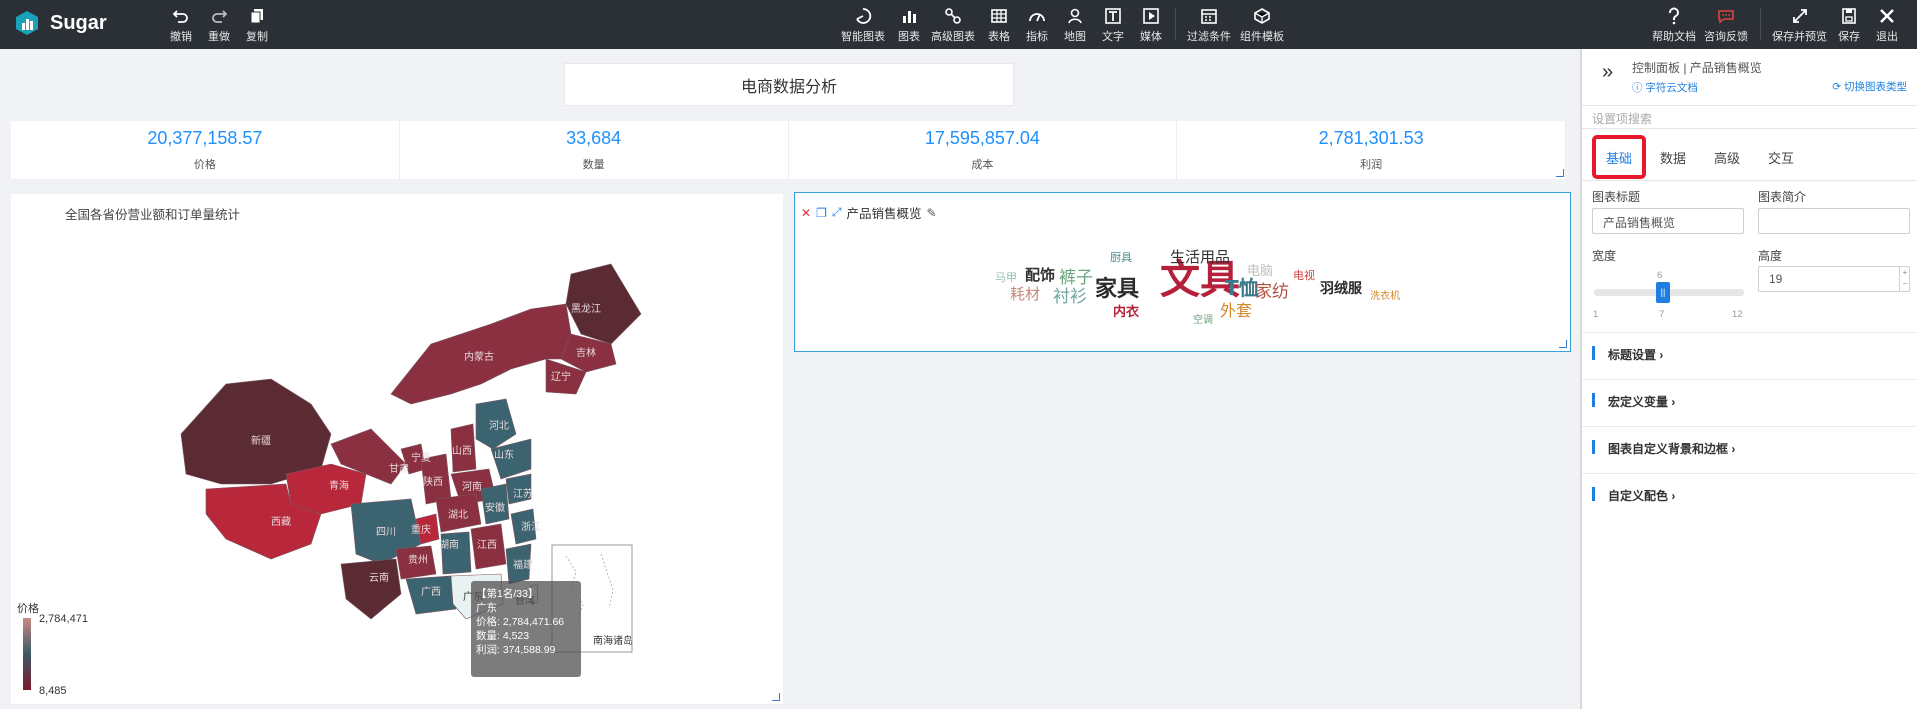 The image size is (1917, 709). Describe the element at coordinates (257, 25) in the screenshot. I see `copy-button: 复制` at that location.